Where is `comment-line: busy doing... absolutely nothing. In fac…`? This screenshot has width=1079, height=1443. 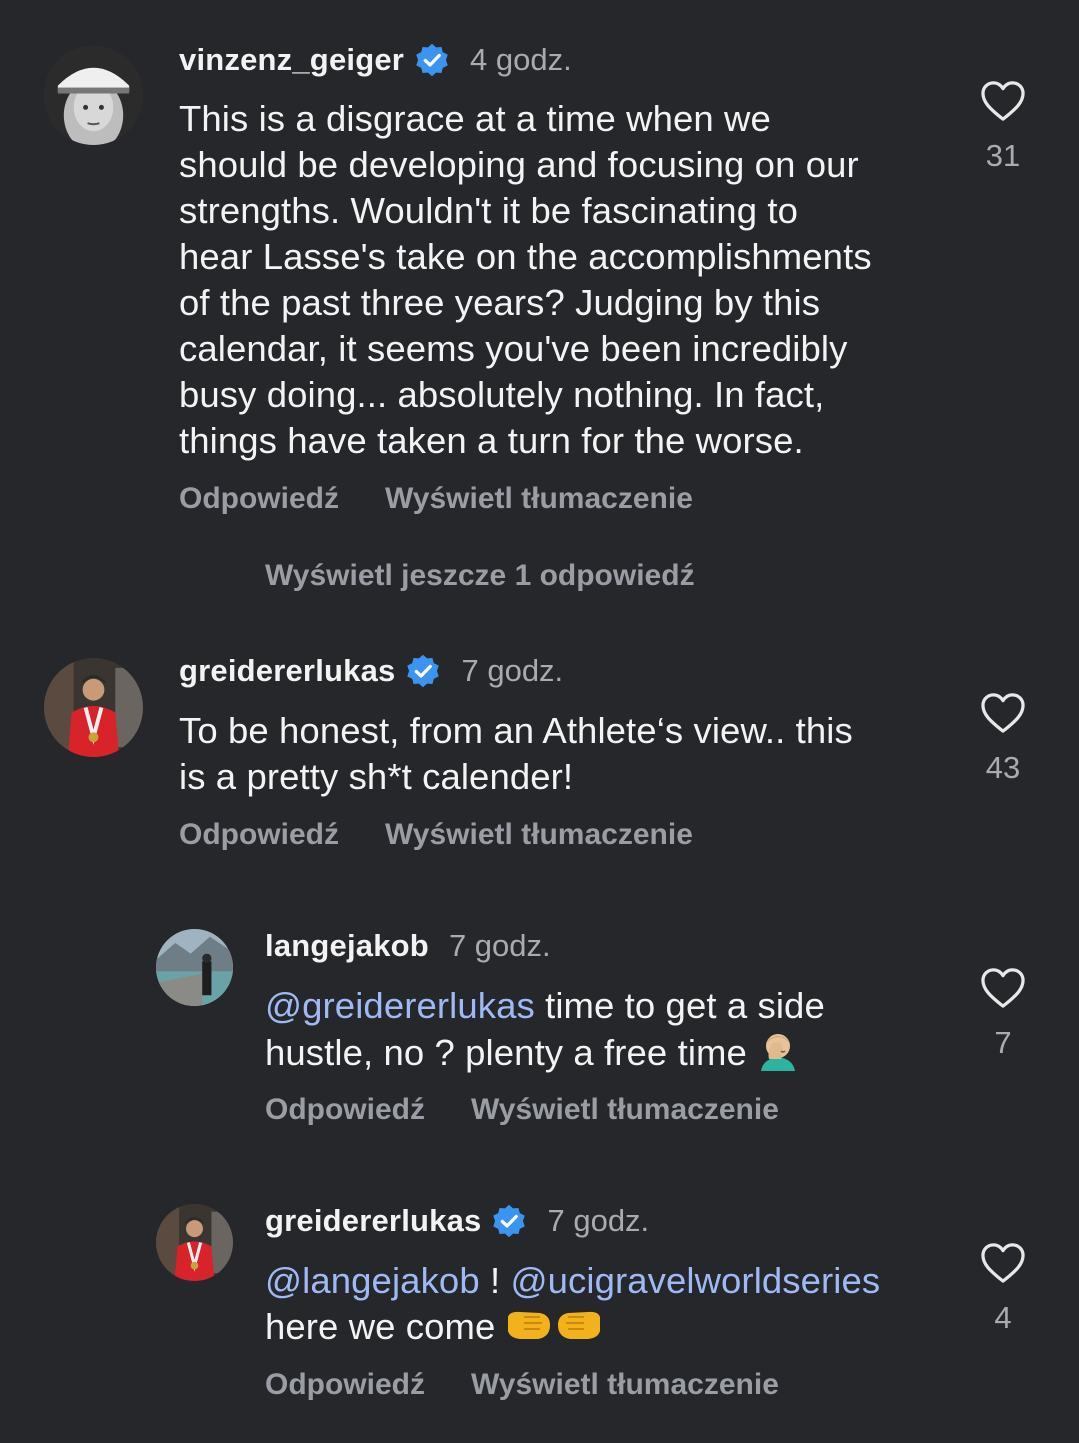
comment-line: busy doing... absolutely nothing. In fac… is located at coordinates (502, 394).